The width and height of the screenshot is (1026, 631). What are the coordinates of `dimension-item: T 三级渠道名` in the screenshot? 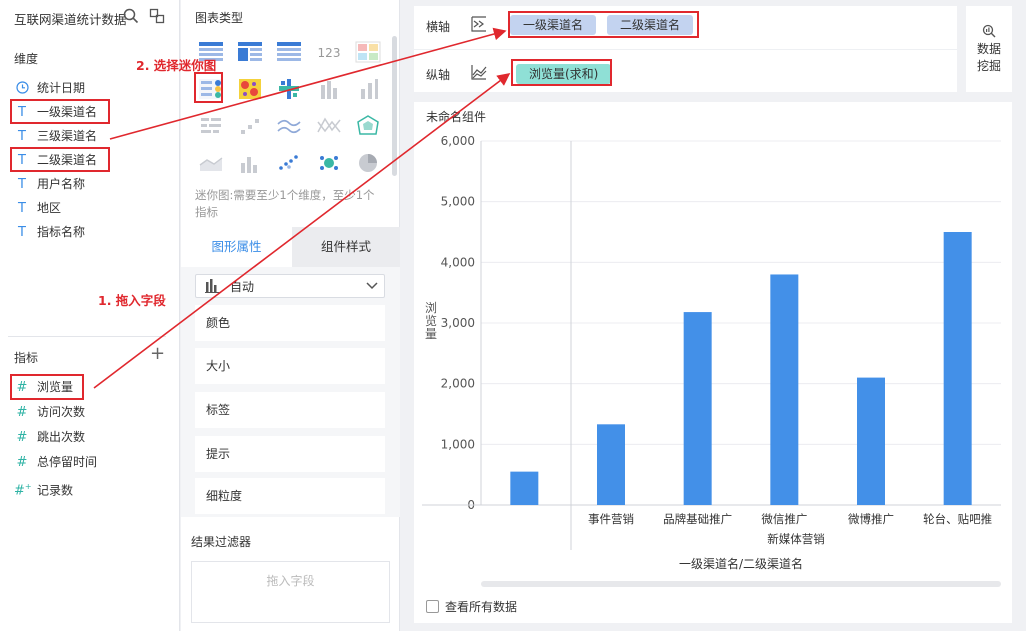 It's located at (55, 136).